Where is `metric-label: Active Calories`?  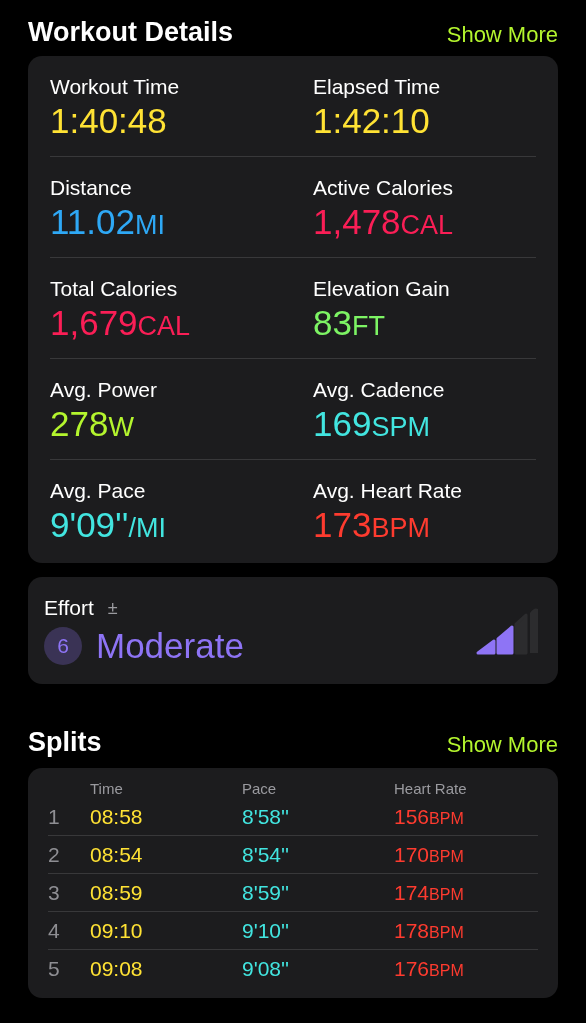 metric-label: Active Calories is located at coordinates (384, 188).